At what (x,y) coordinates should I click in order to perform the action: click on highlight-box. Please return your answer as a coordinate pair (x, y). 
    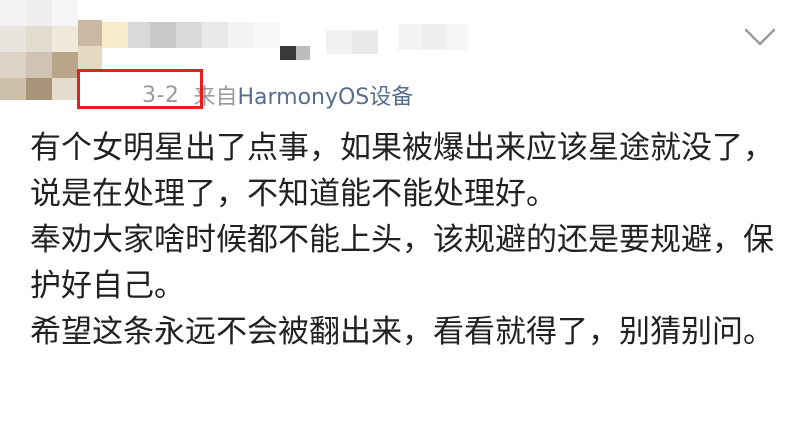
    Looking at the image, I should click on (140, 89).